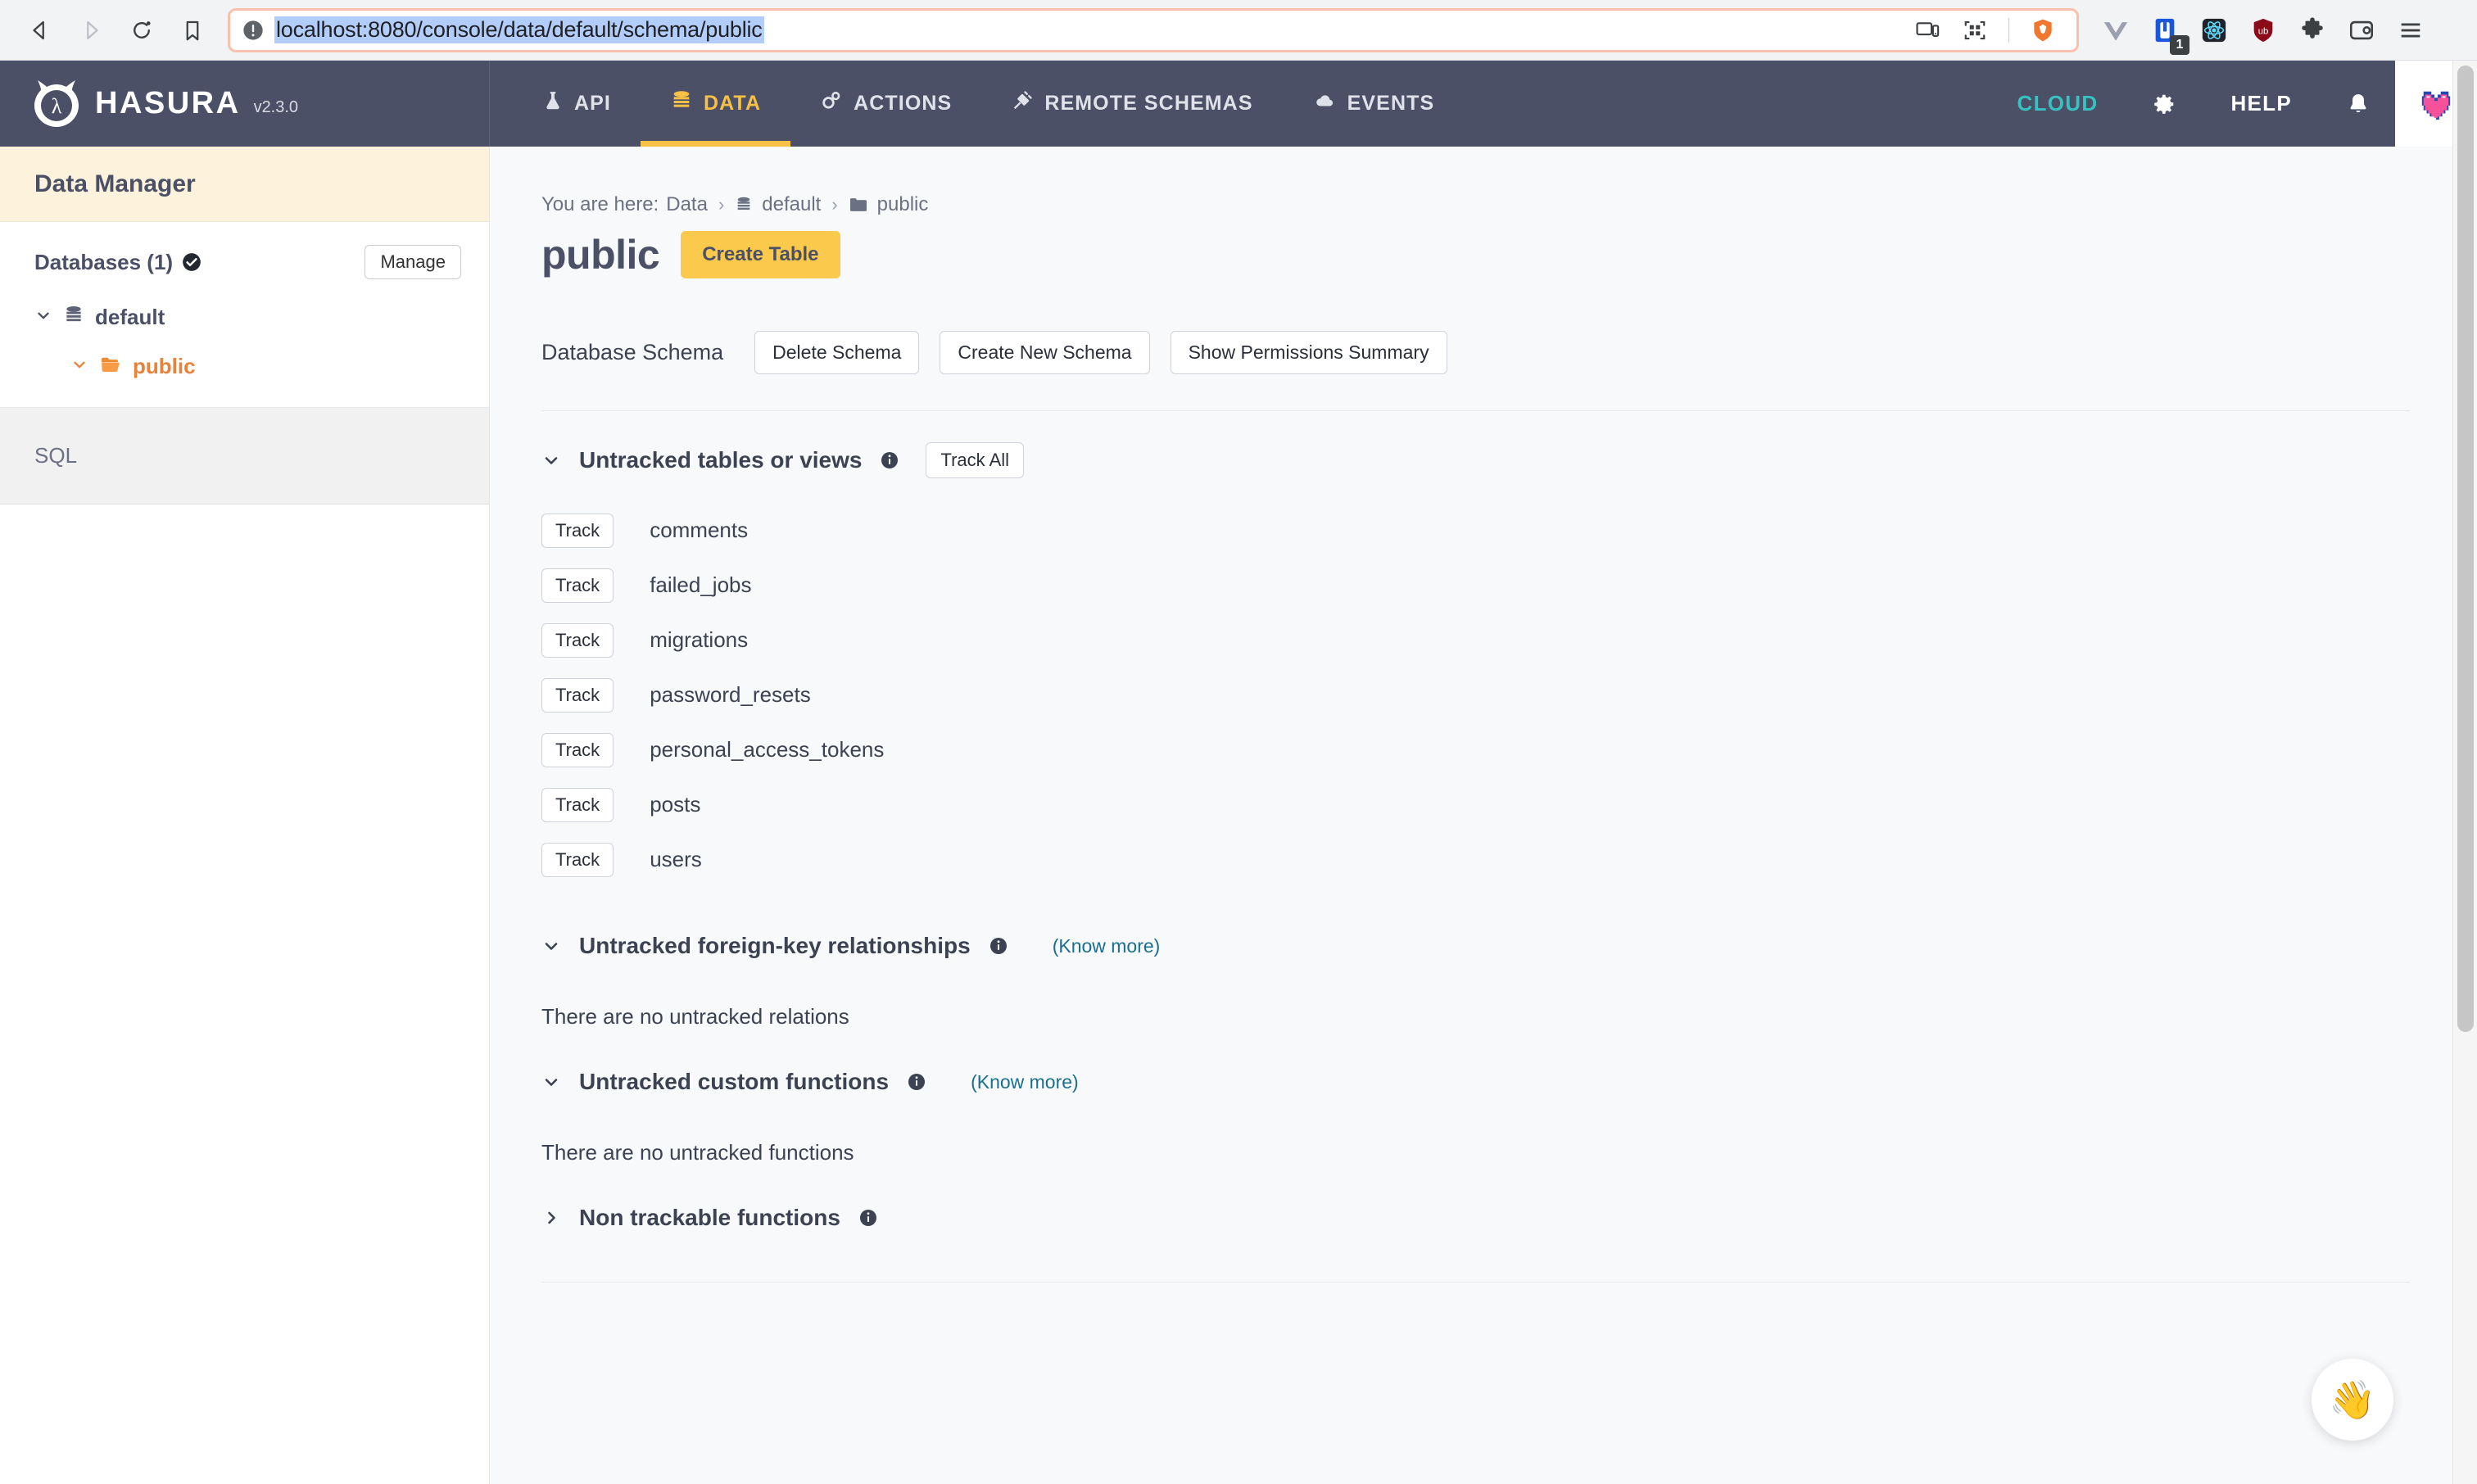 Image resolution: width=2477 pixels, height=1484 pixels. I want to click on browser-nav-buttons, so click(109, 30).